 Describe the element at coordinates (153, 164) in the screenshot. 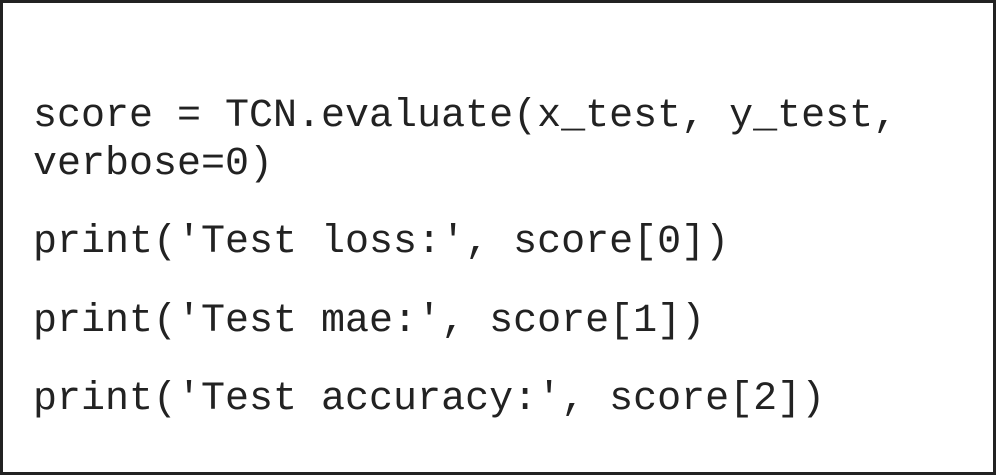

I see `code-line: verbose=0)` at that location.